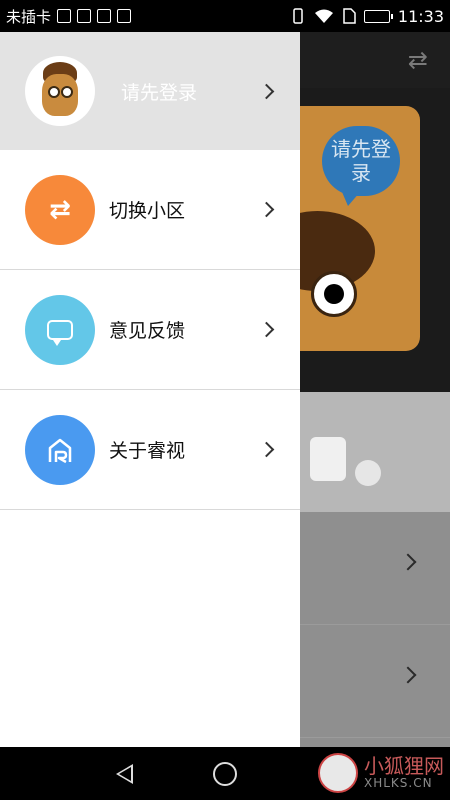  Describe the element at coordinates (29, 16) in the screenshot. I see `carrier-label: 未插卡` at that location.